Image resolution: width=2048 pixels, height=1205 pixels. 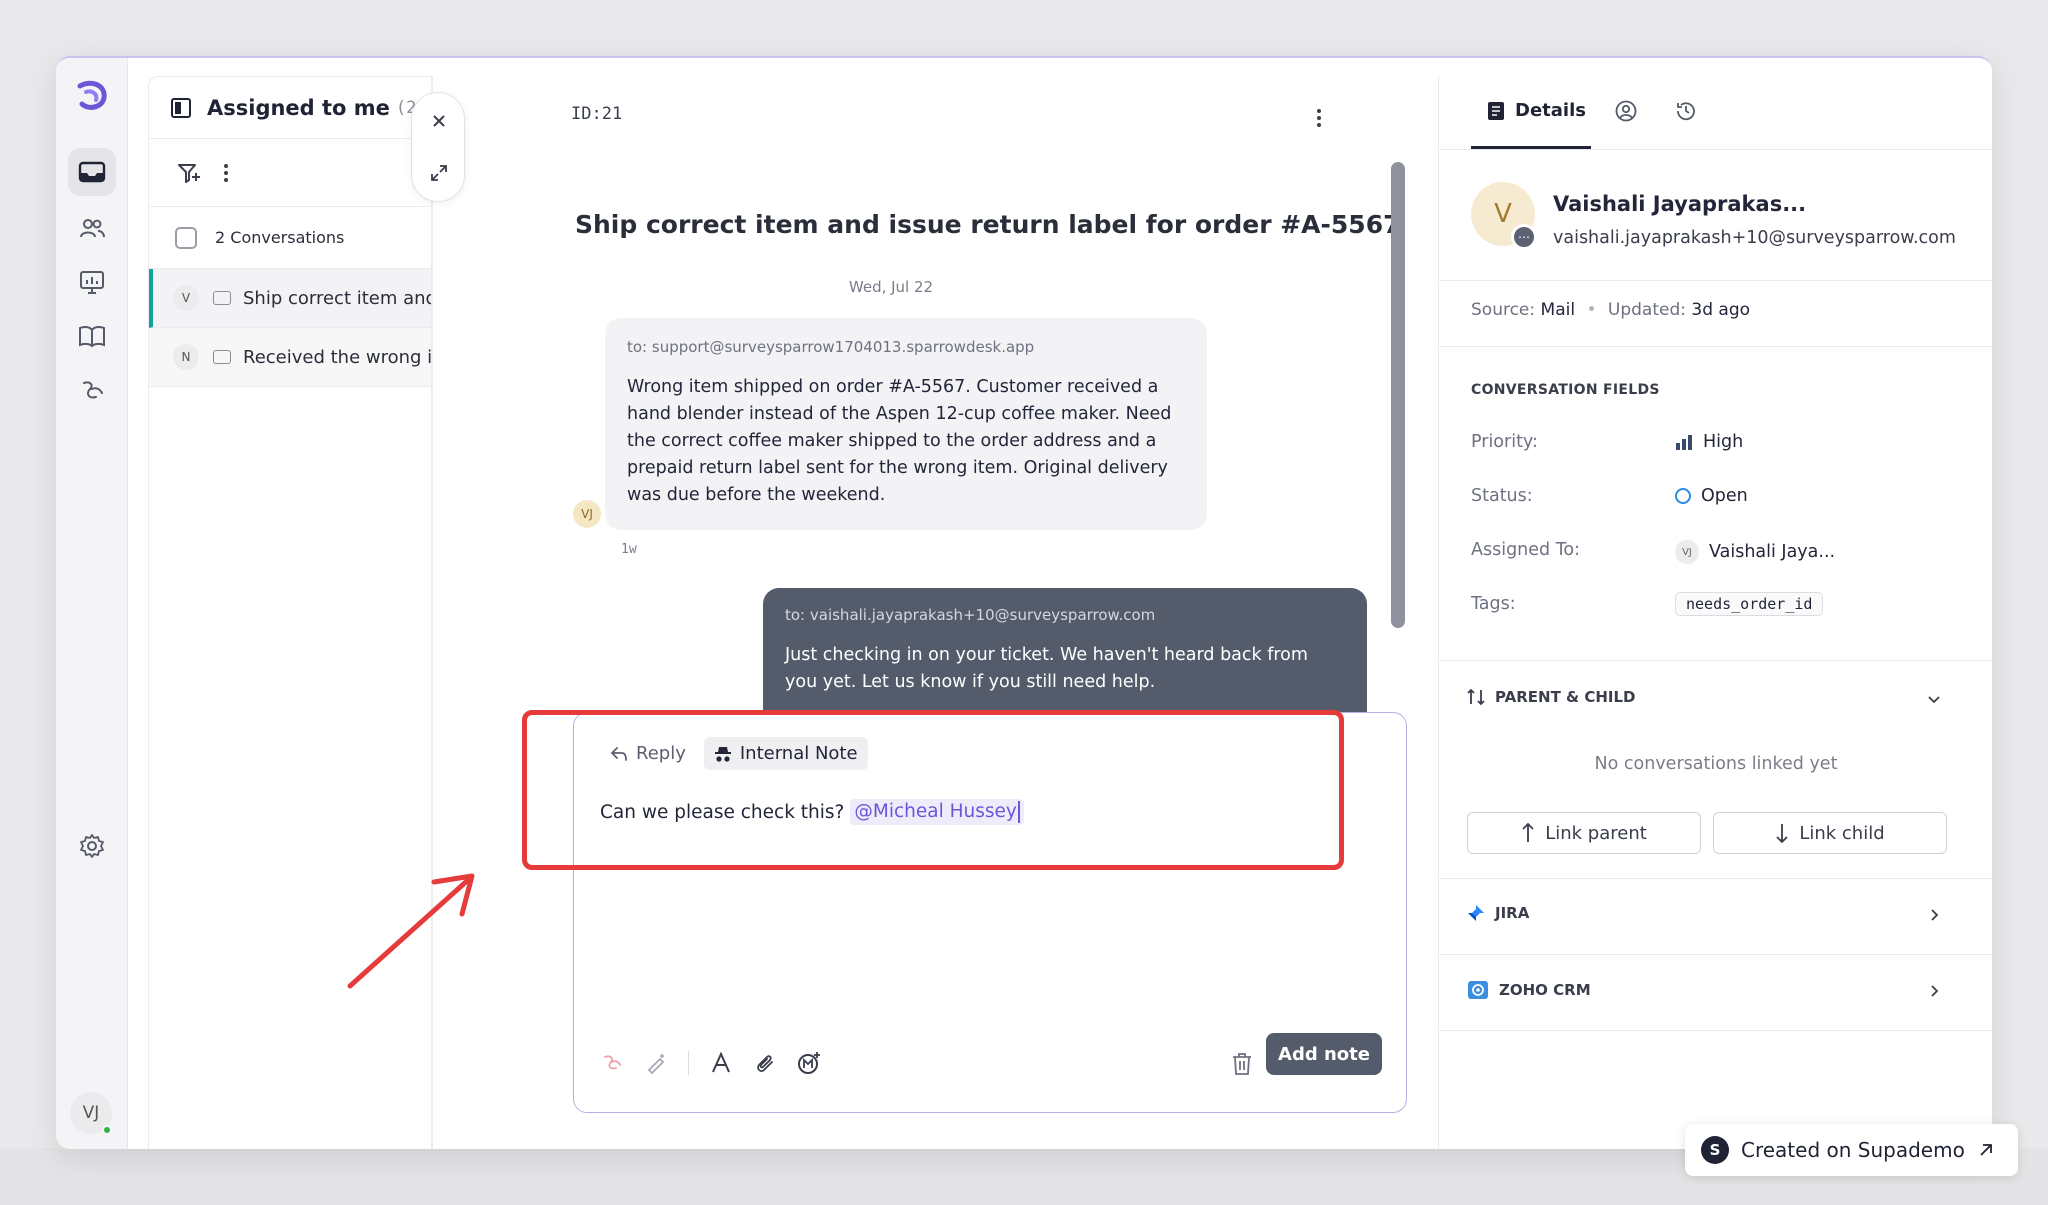 I want to click on section-title-conversation-fields: CONVERSATION FIELDS, so click(x=1565, y=390).